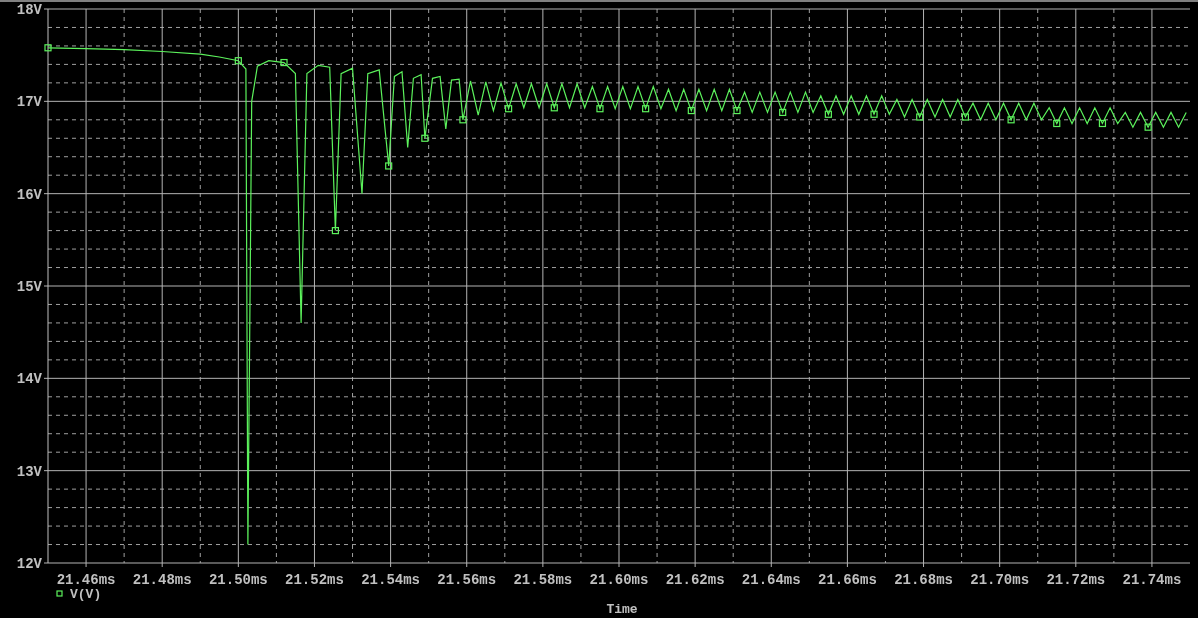  Describe the element at coordinates (162, 580) in the screenshot. I see `x-axis-label: 21.48ms` at that location.